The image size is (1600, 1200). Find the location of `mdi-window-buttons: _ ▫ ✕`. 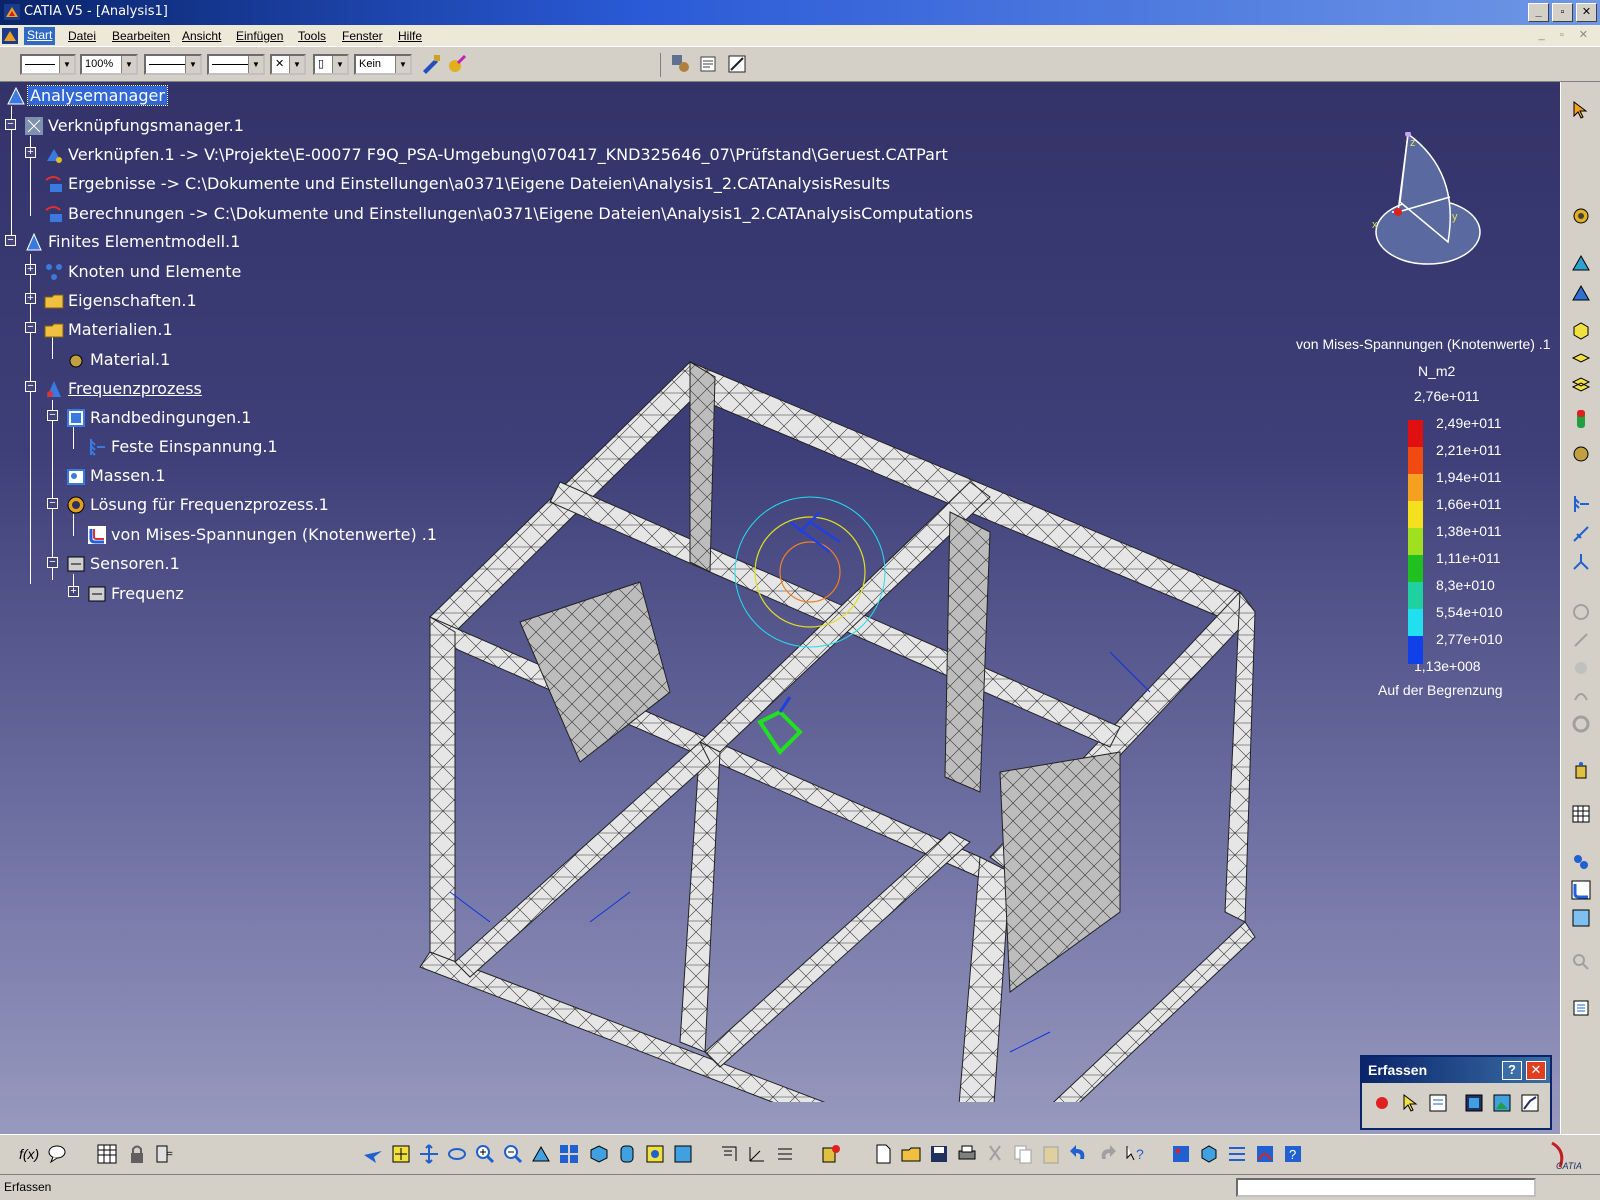

mdi-window-buttons: _ ▫ ✕ is located at coordinates (1566, 34).